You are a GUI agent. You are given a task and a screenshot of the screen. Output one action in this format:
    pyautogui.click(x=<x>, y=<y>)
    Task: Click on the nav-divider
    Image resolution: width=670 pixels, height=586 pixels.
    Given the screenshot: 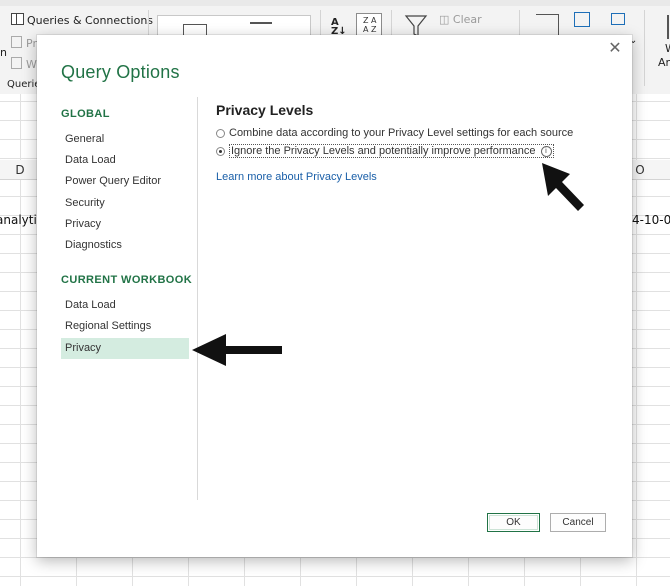 What is the action you would take?
    pyautogui.click(x=197, y=298)
    